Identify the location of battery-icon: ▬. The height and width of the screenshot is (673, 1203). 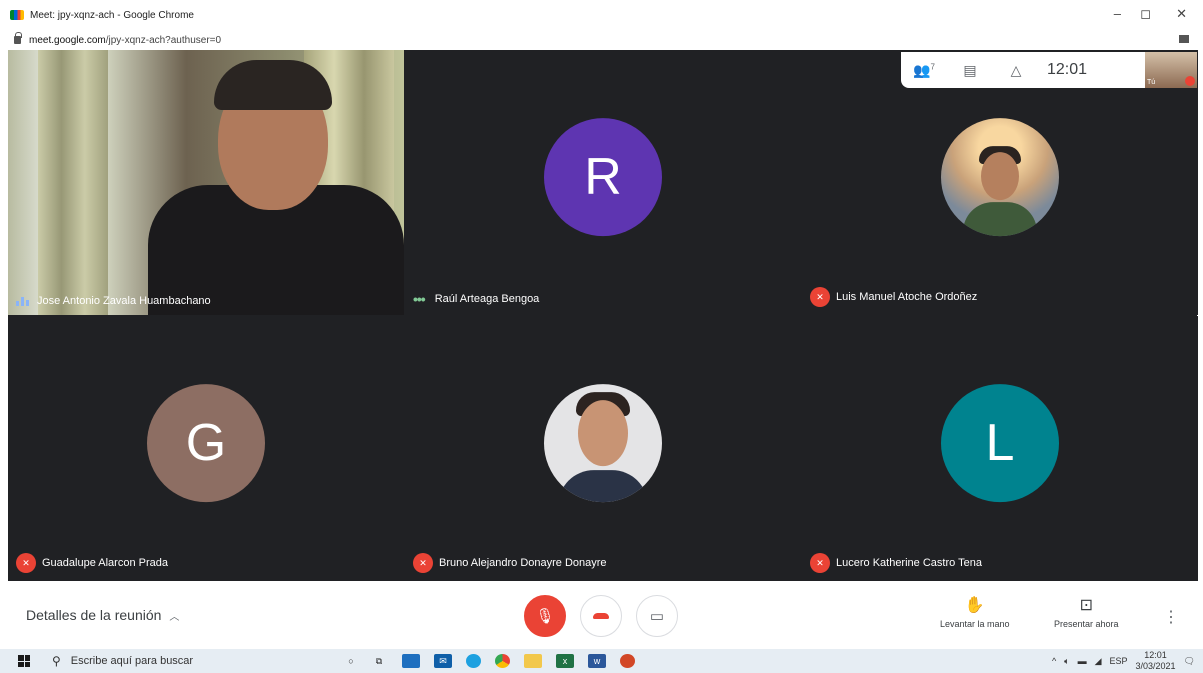
(1082, 661).